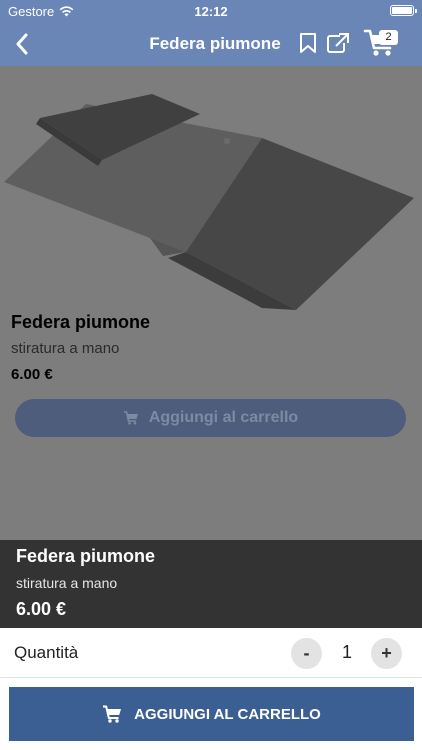 Image resolution: width=422 pixels, height=750 pixels. I want to click on quantity-stepper: Quantità - 1 +, so click(211, 653).